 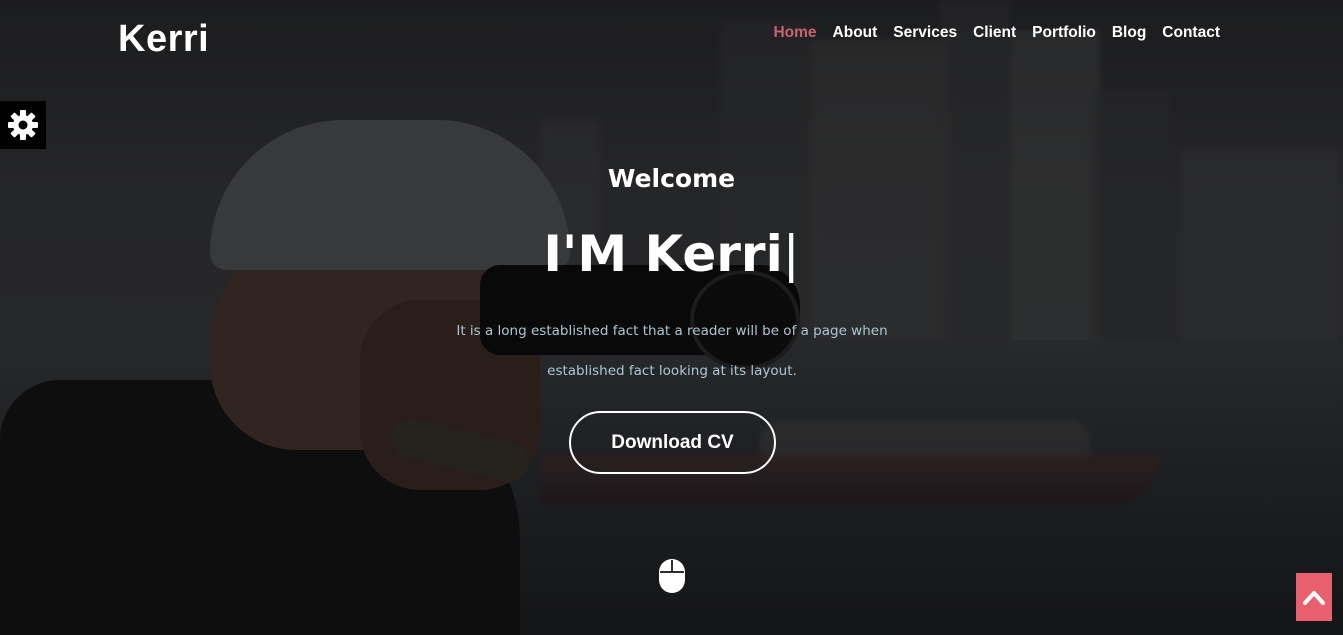 I want to click on hero-description-line: established fact looking at its layout., so click(x=672, y=371).